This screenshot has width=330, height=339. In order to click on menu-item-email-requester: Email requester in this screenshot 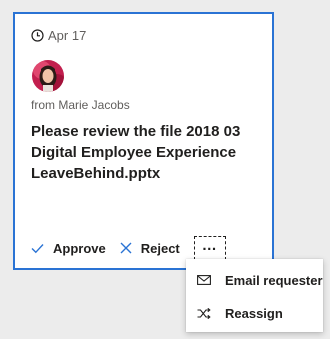, I will do `click(254, 280)`.